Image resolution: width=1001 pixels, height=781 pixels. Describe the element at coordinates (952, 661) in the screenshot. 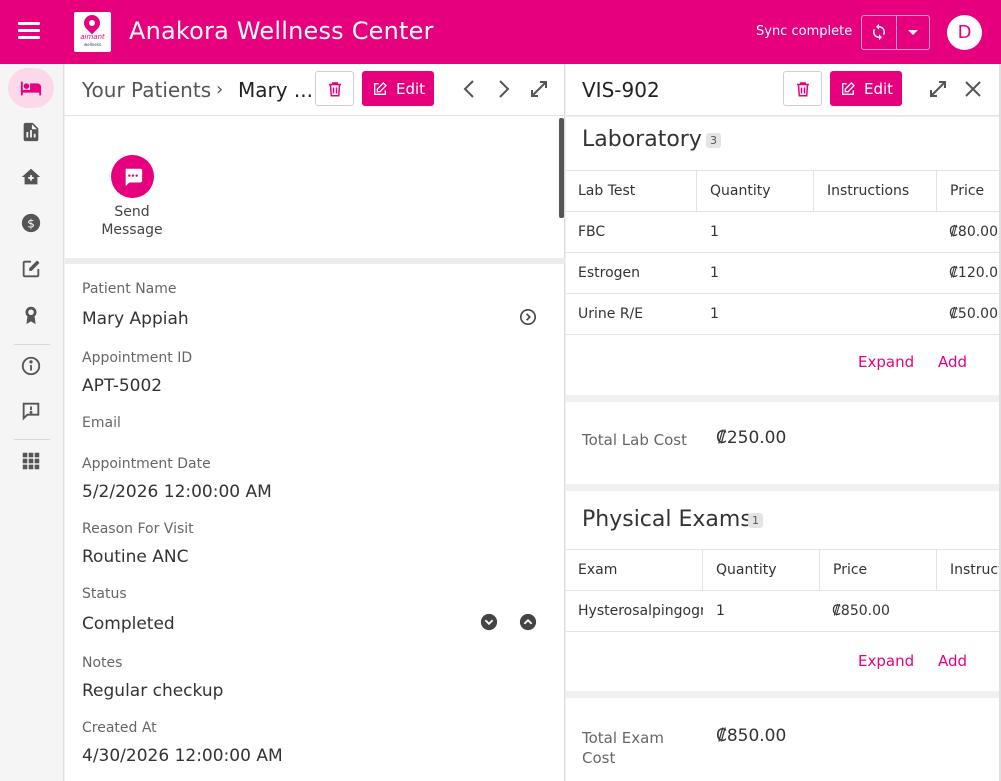

I see `exam-add-link: Add` at that location.